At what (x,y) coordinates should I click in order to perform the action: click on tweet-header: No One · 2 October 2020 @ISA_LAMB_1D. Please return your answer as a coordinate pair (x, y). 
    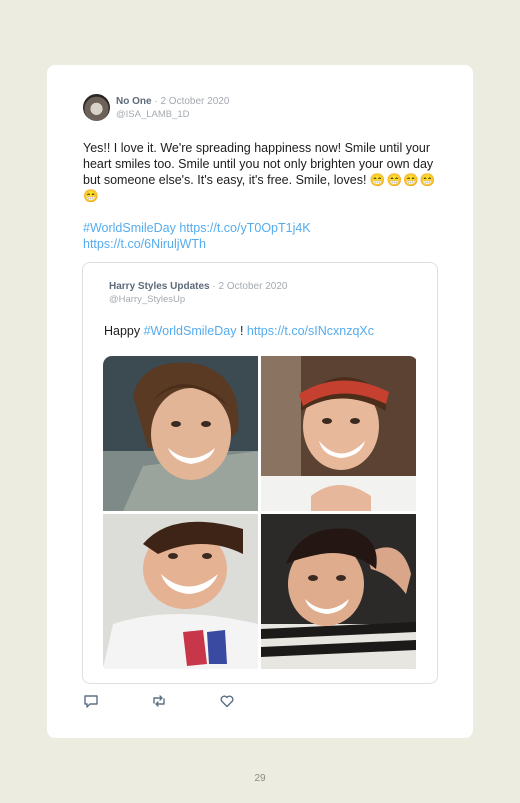
    Looking at the image, I should click on (156, 107).